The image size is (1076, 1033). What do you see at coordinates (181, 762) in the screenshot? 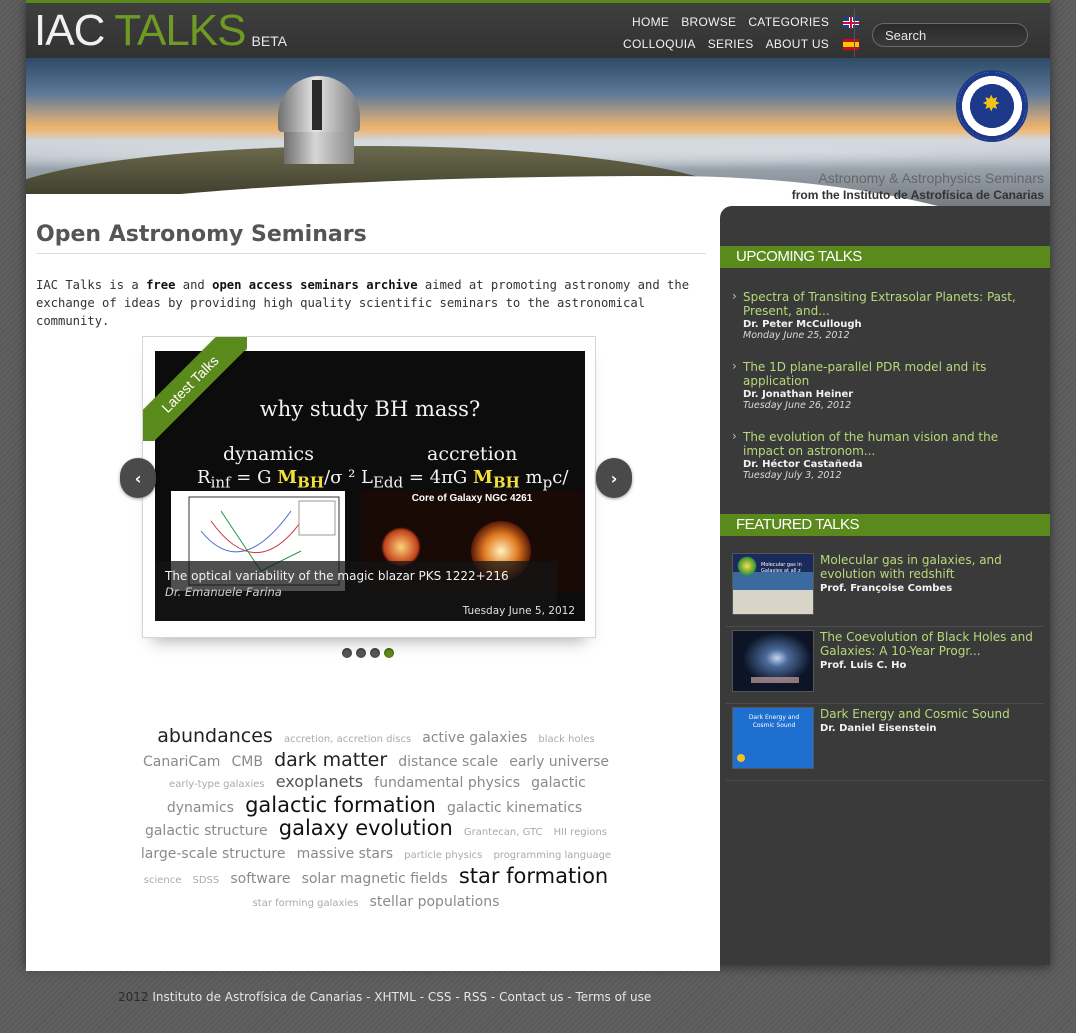
I see `tag-link: CanariCam` at bounding box center [181, 762].